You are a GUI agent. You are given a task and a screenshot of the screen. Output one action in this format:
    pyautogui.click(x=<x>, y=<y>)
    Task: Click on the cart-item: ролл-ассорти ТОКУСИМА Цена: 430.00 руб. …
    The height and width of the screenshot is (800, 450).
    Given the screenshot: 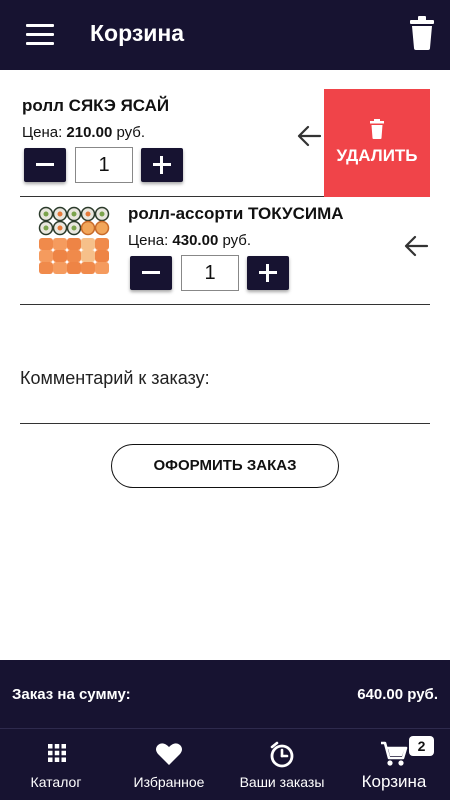 What is the action you would take?
    pyautogui.click(x=225, y=251)
    